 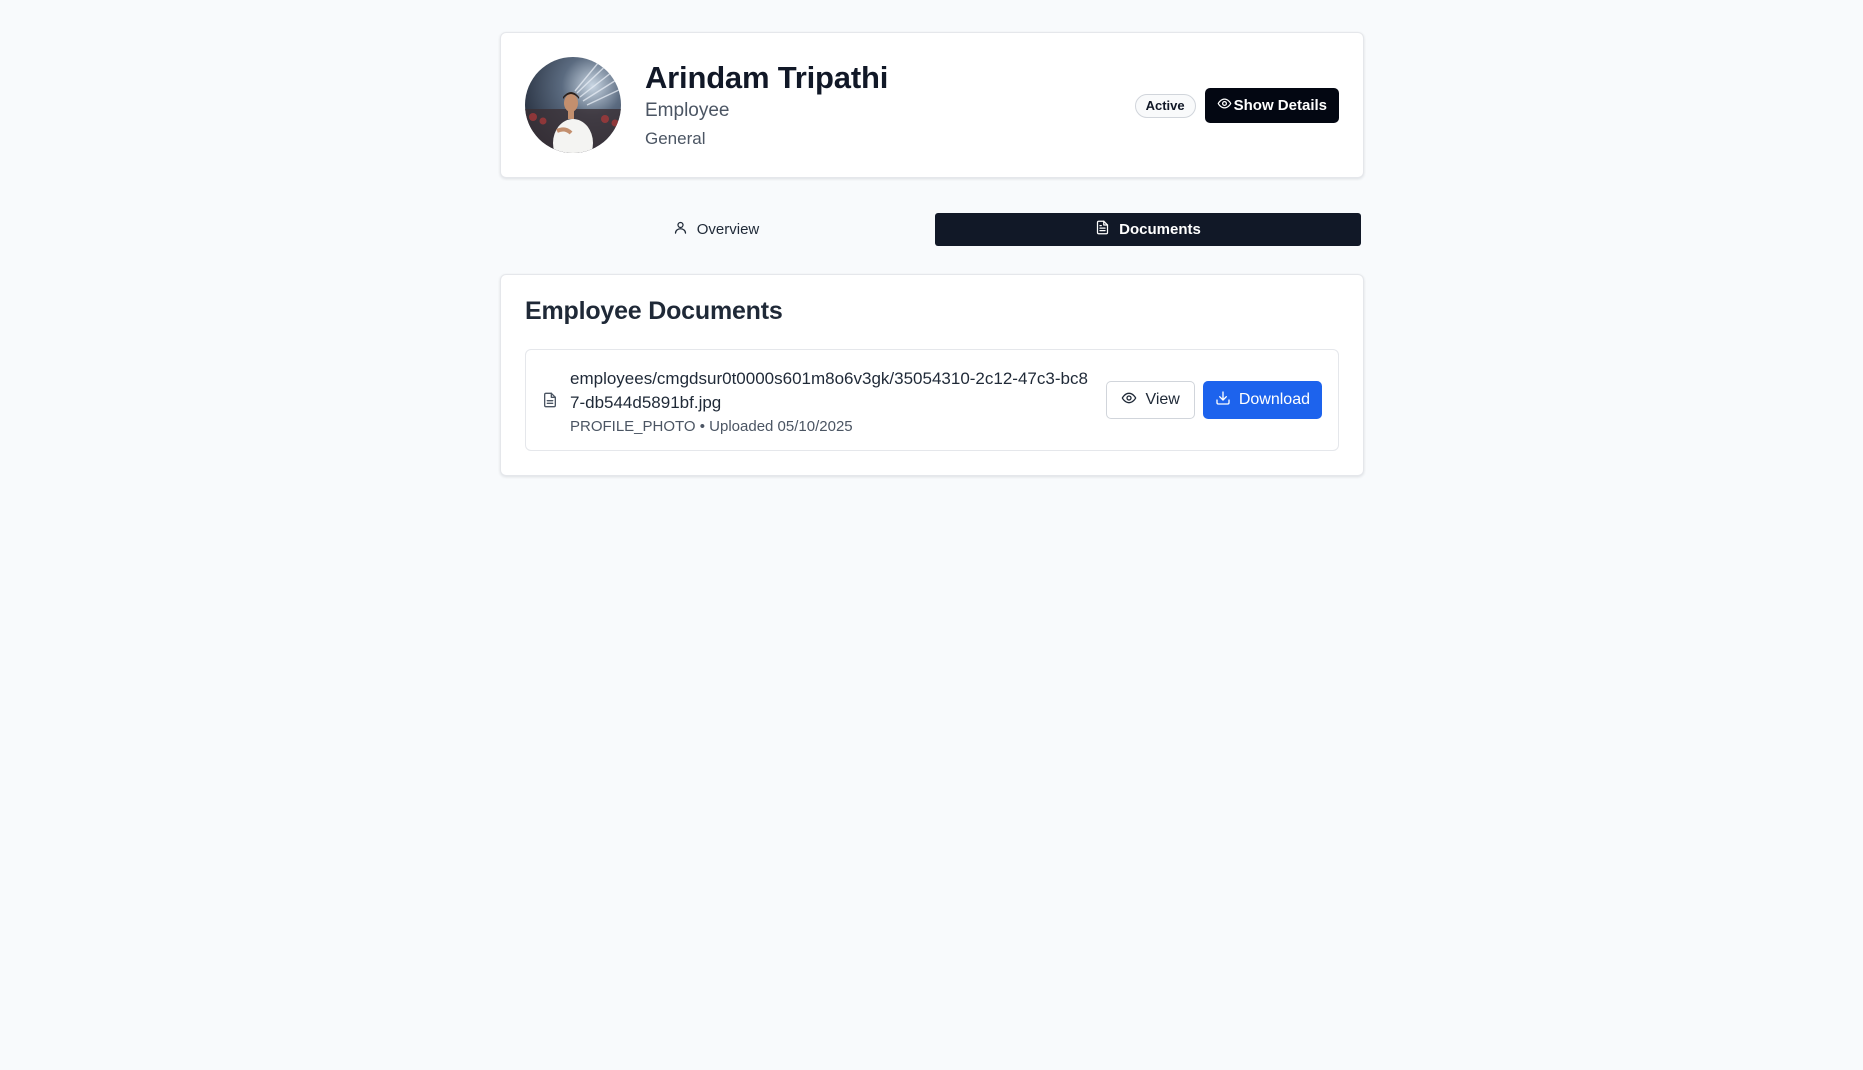 What do you see at coordinates (1160, 229) in the screenshot?
I see `tab-documents-label: Documents` at bounding box center [1160, 229].